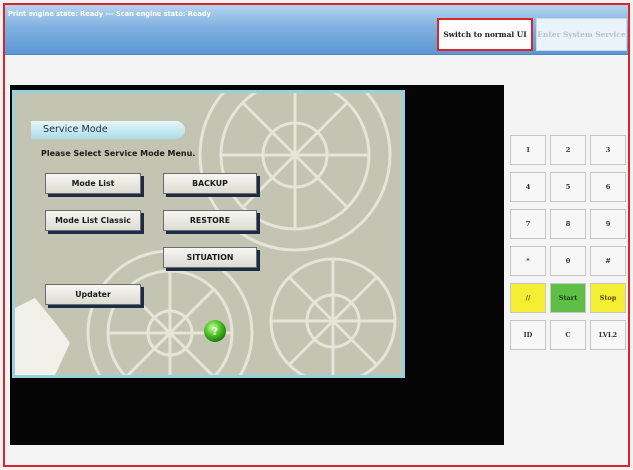 The width and height of the screenshot is (633, 470). I want to click on key-asterisk: *, so click(528, 261).